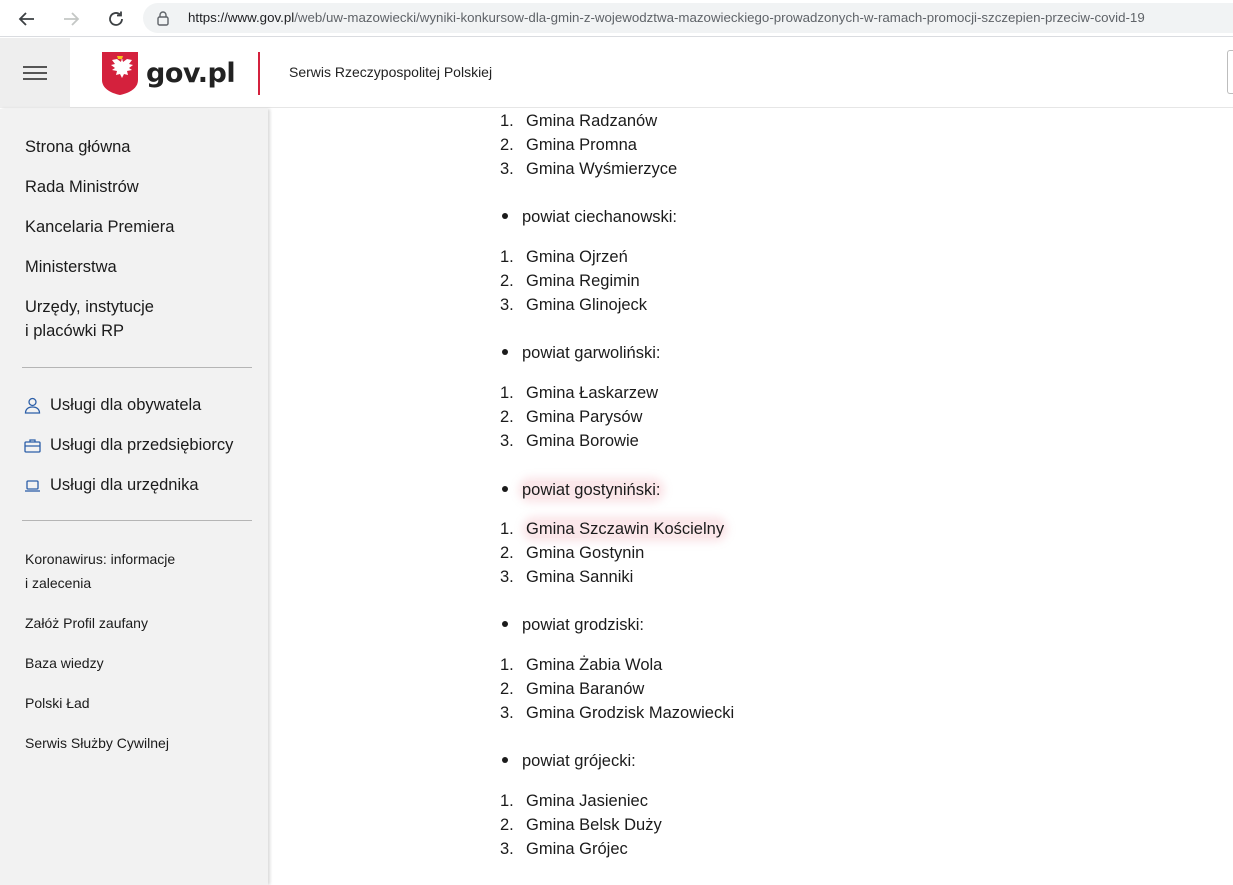  Describe the element at coordinates (568, 145) in the screenshot. I see `list-item: 2. Gmina Promna` at that location.